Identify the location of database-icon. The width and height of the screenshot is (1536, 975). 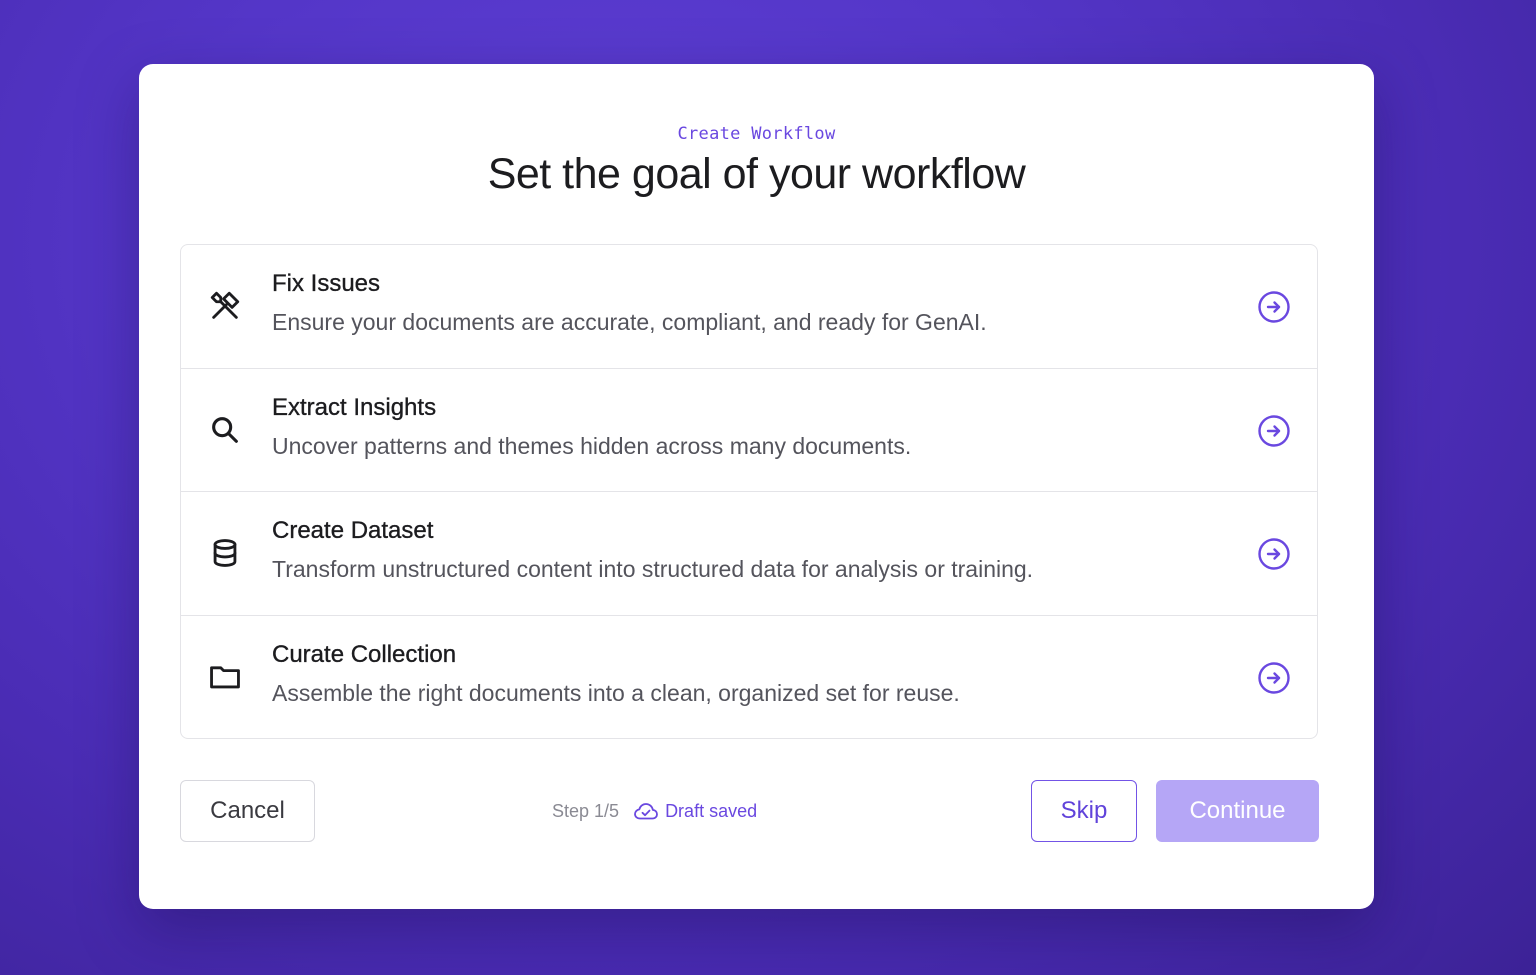
(225, 553).